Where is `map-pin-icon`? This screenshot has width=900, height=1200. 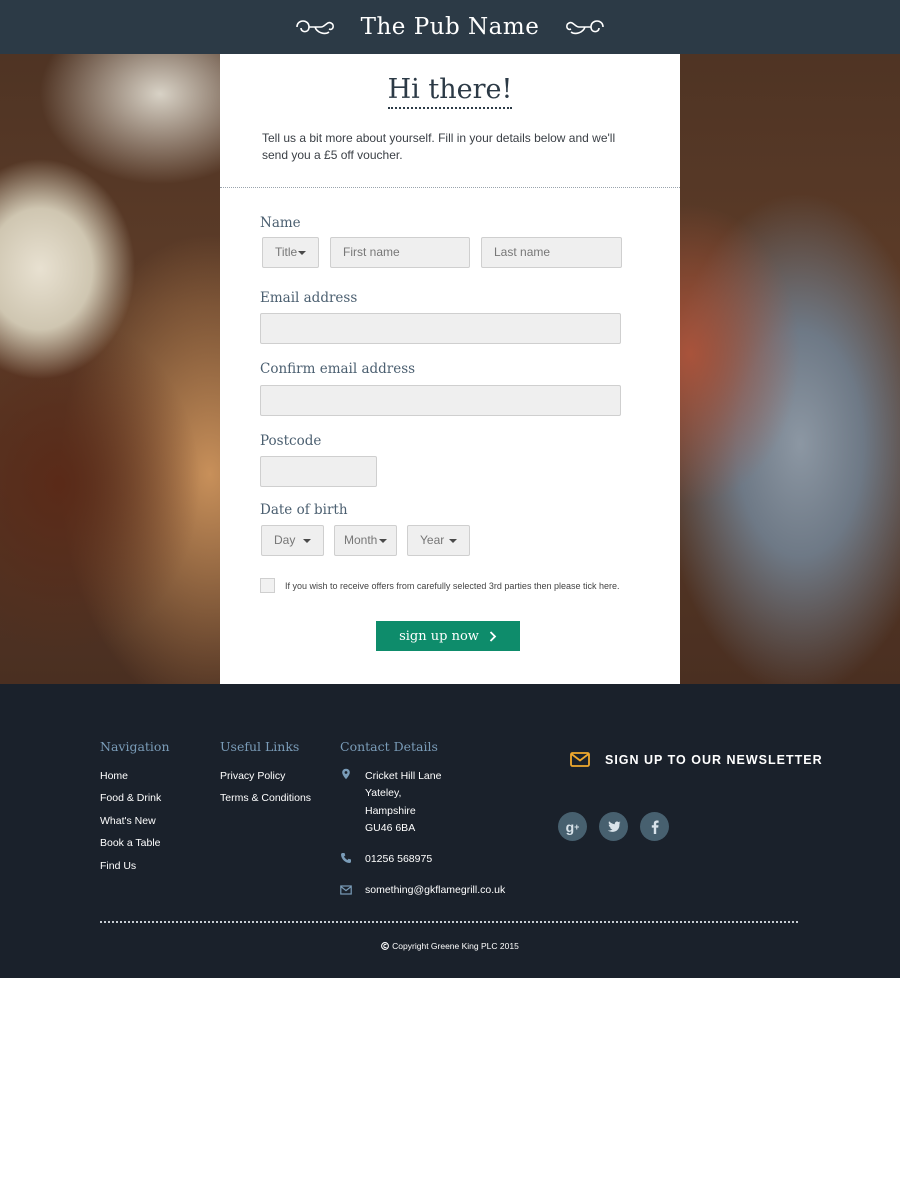
map-pin-icon is located at coordinates (346, 774).